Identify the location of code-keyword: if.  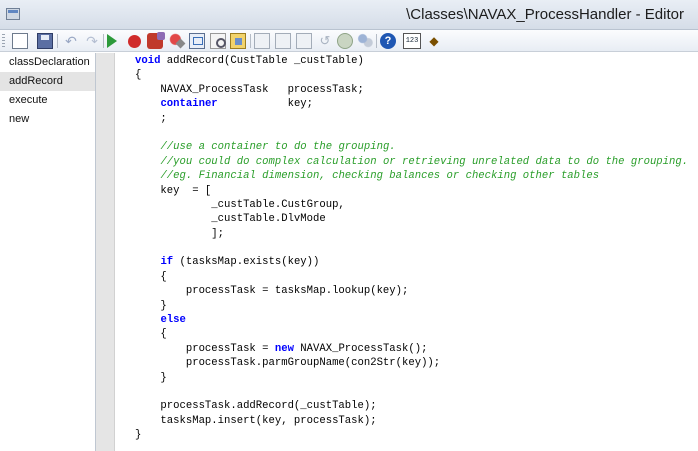
(167, 262).